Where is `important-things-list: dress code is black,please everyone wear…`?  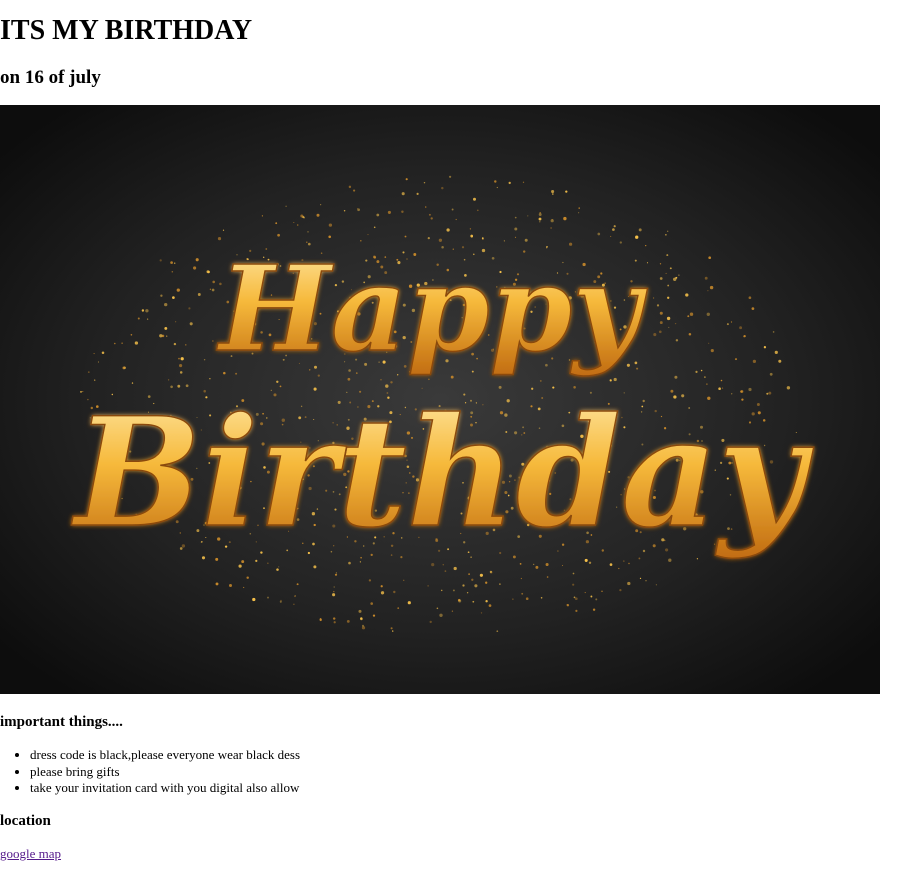
important-things-list: dress code is black,please everyone wear… is located at coordinates (150, 772).